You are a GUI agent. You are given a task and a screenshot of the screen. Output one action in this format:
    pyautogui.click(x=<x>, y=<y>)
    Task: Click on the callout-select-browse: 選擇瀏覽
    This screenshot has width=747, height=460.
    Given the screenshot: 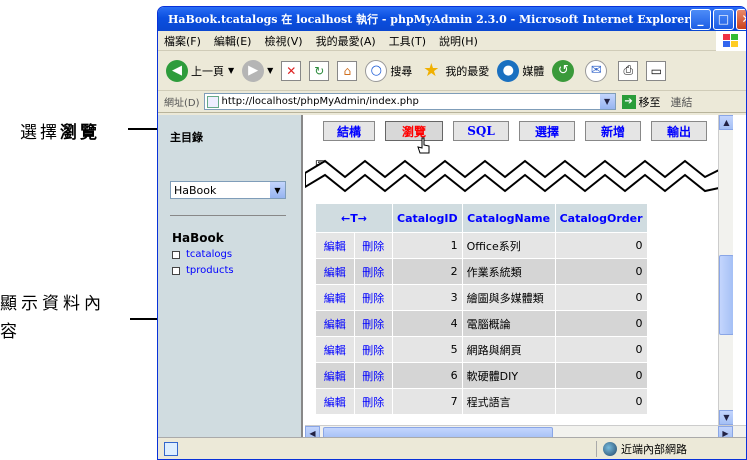 What is the action you would take?
    pyautogui.click(x=60, y=130)
    